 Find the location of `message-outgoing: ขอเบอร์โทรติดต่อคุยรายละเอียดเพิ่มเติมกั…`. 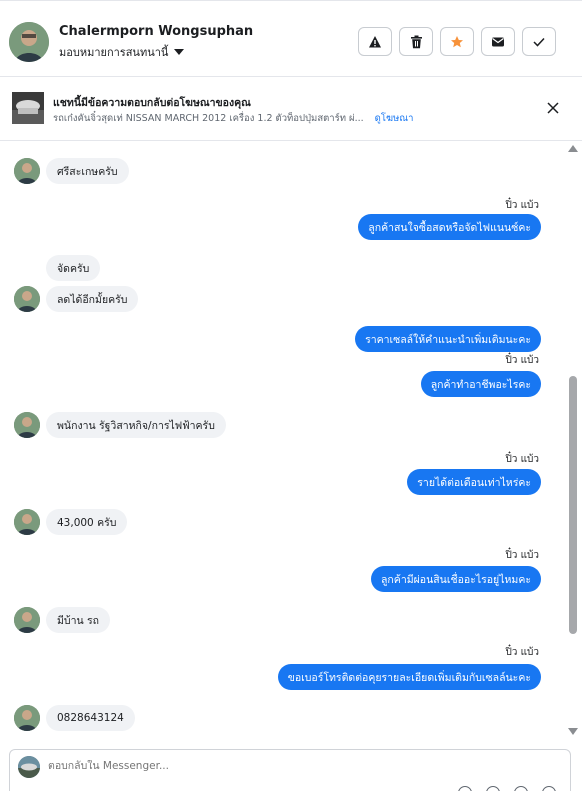

message-outgoing: ขอเบอร์โทรติดต่อคุยรายละเอียดเพิ่มเติมกั… is located at coordinates (409, 677).